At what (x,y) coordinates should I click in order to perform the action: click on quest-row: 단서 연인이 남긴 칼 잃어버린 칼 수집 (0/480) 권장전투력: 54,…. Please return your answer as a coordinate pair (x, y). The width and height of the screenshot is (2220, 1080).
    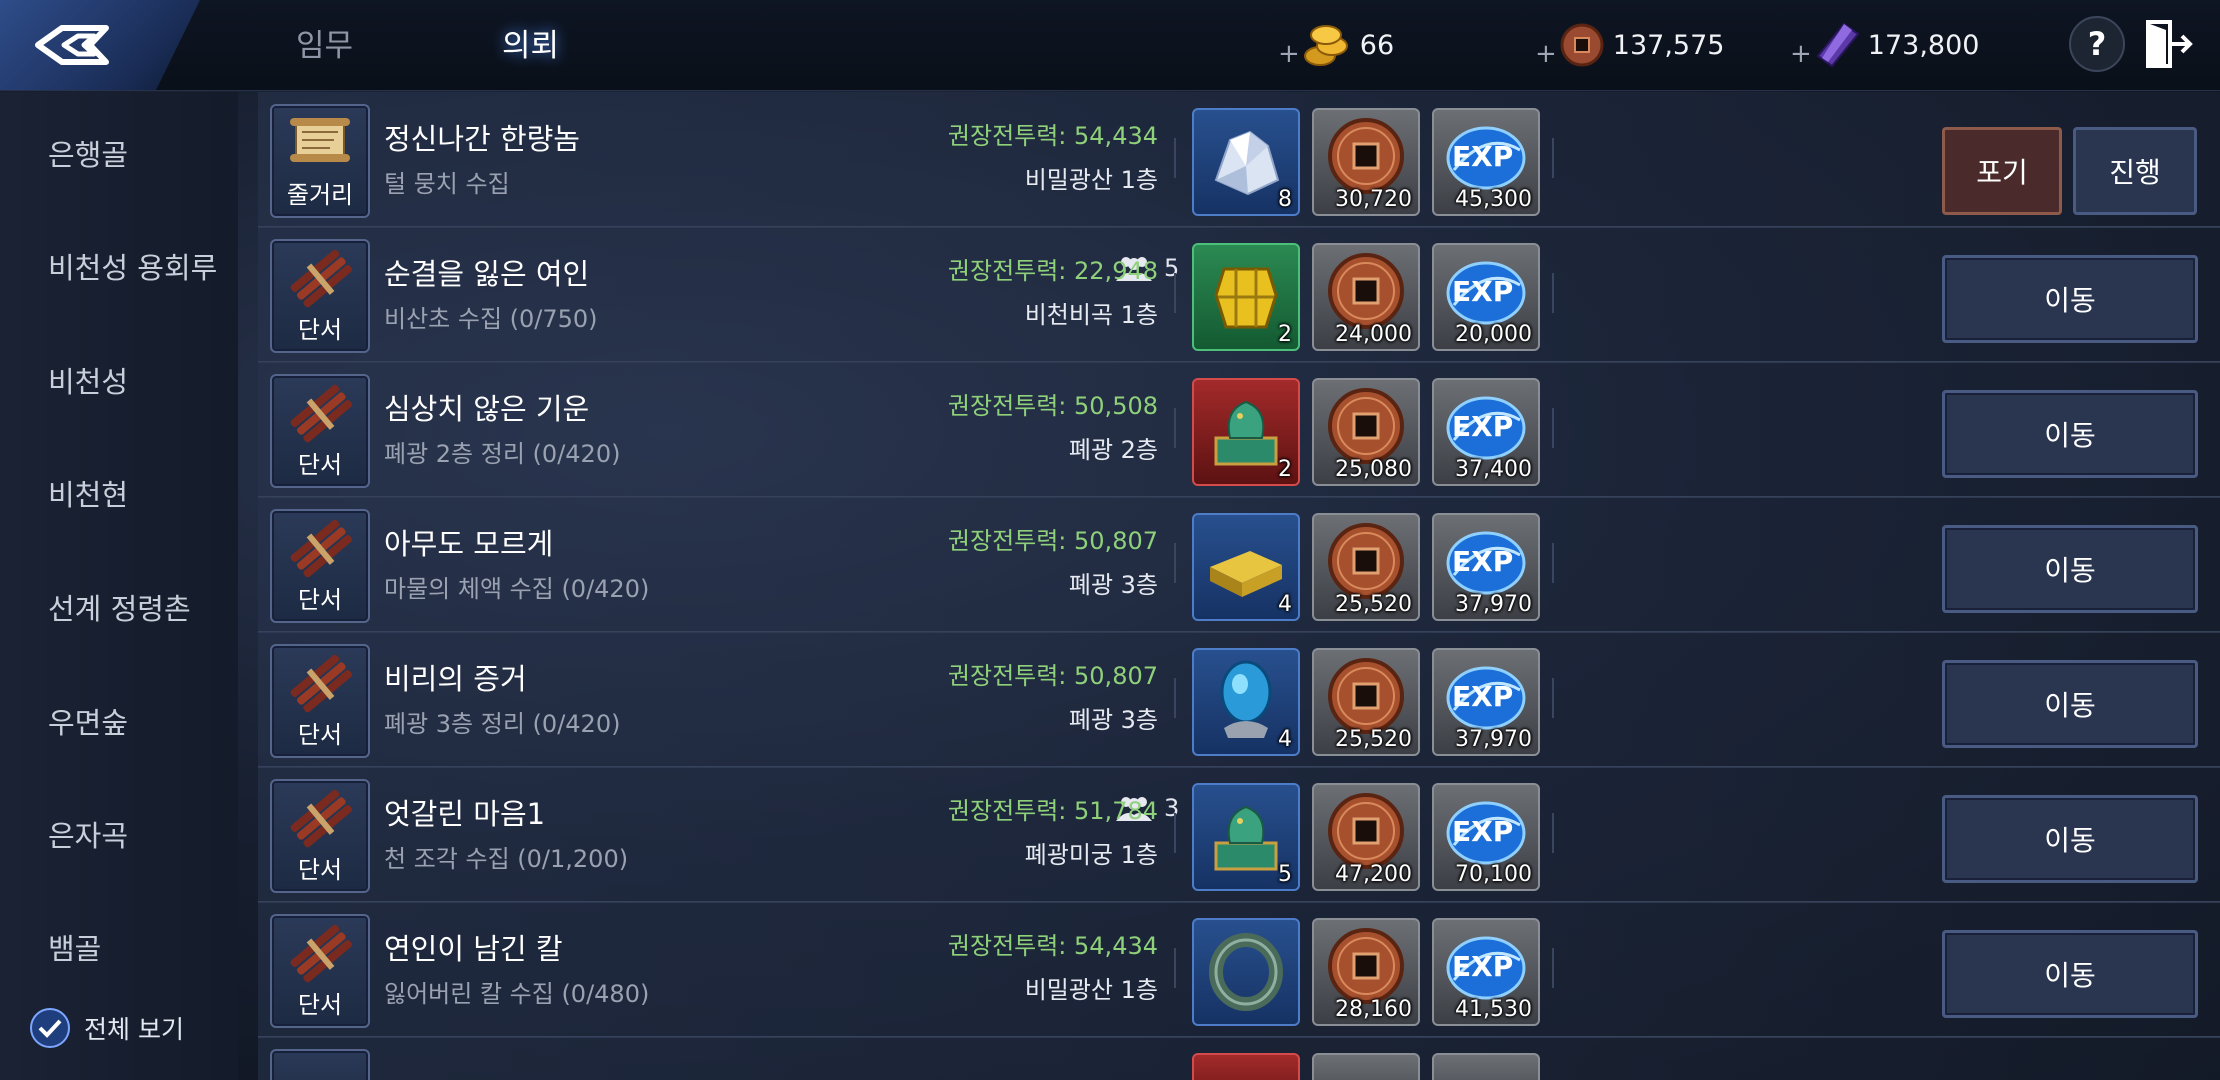
    Looking at the image, I should click on (1239, 970).